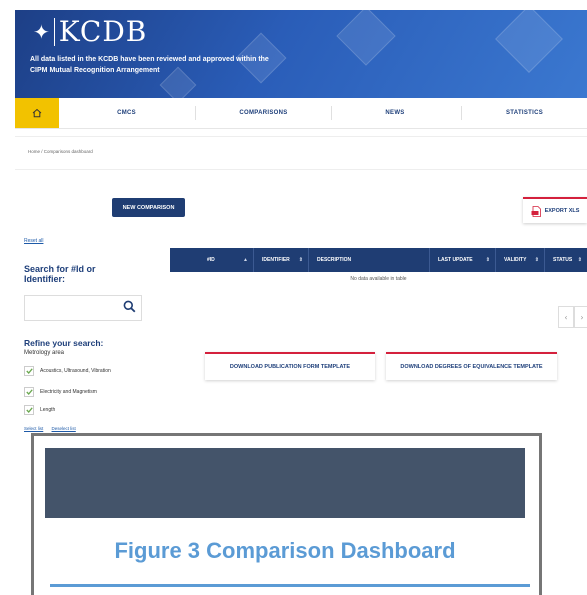 The image size is (587, 595). What do you see at coordinates (60, 151) in the screenshot?
I see `breadcrumb: Home / Comparisons dashboard` at bounding box center [60, 151].